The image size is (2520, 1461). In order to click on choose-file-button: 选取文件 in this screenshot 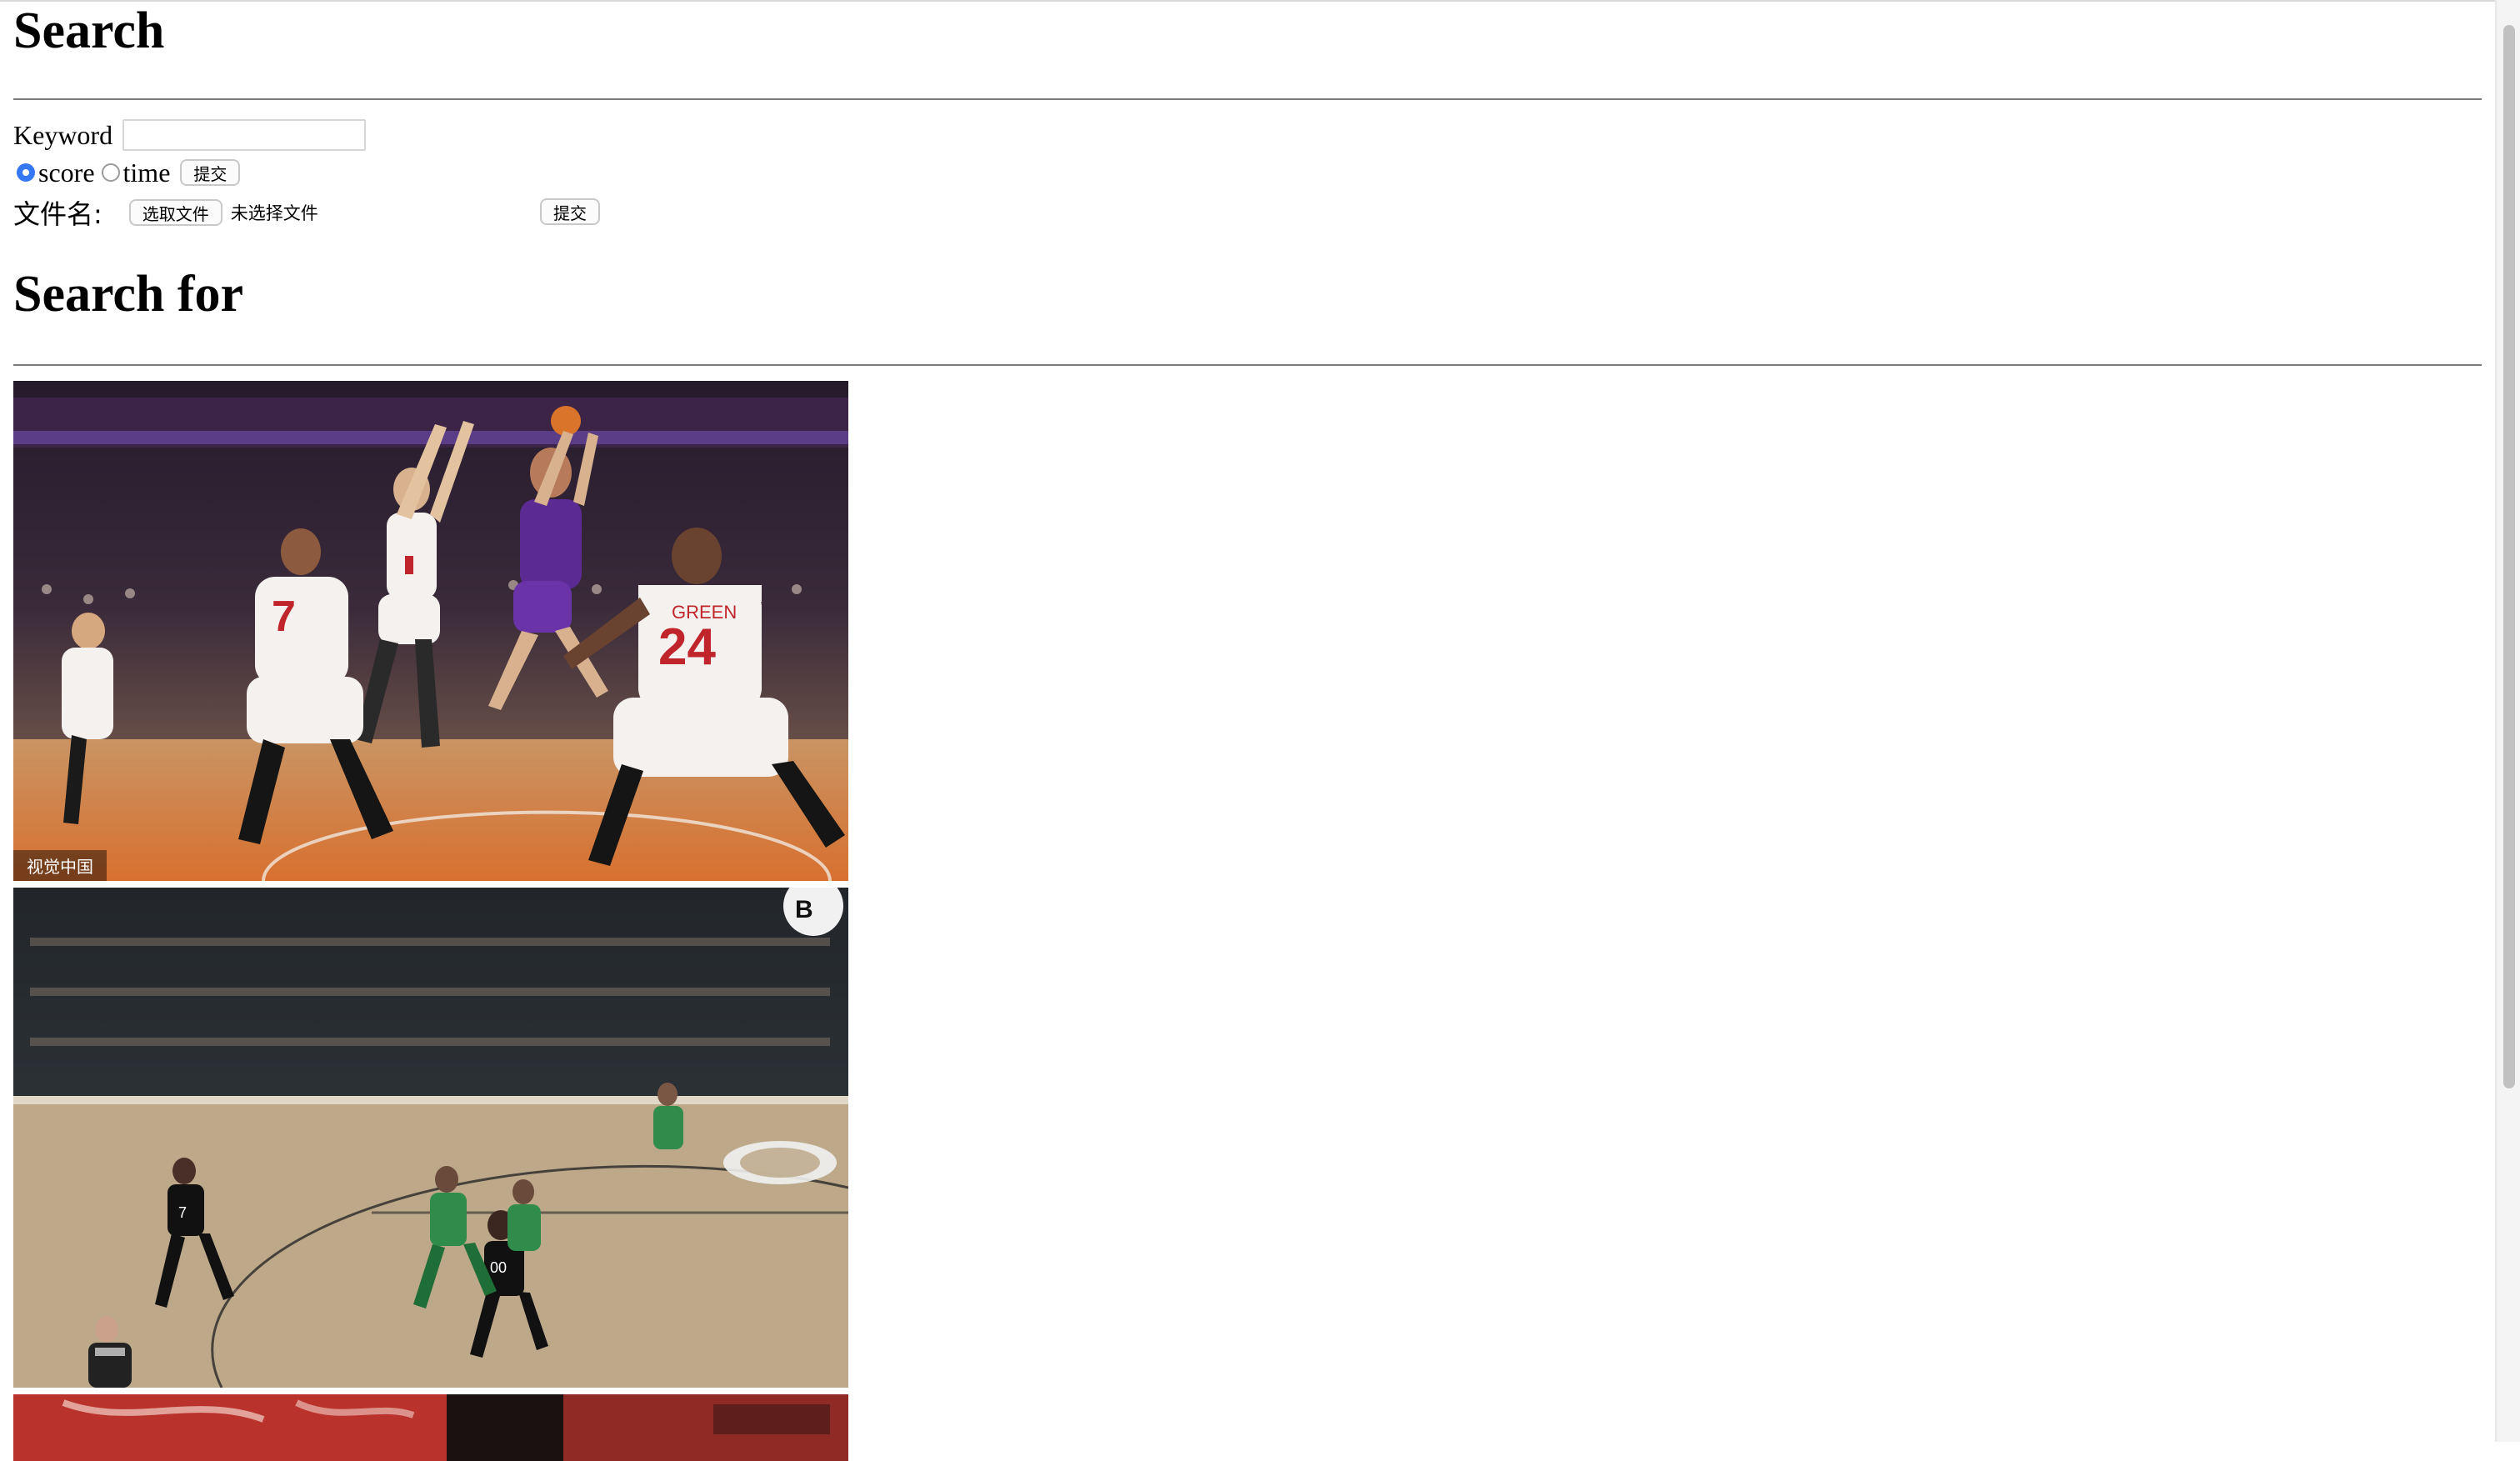, I will do `click(175, 212)`.